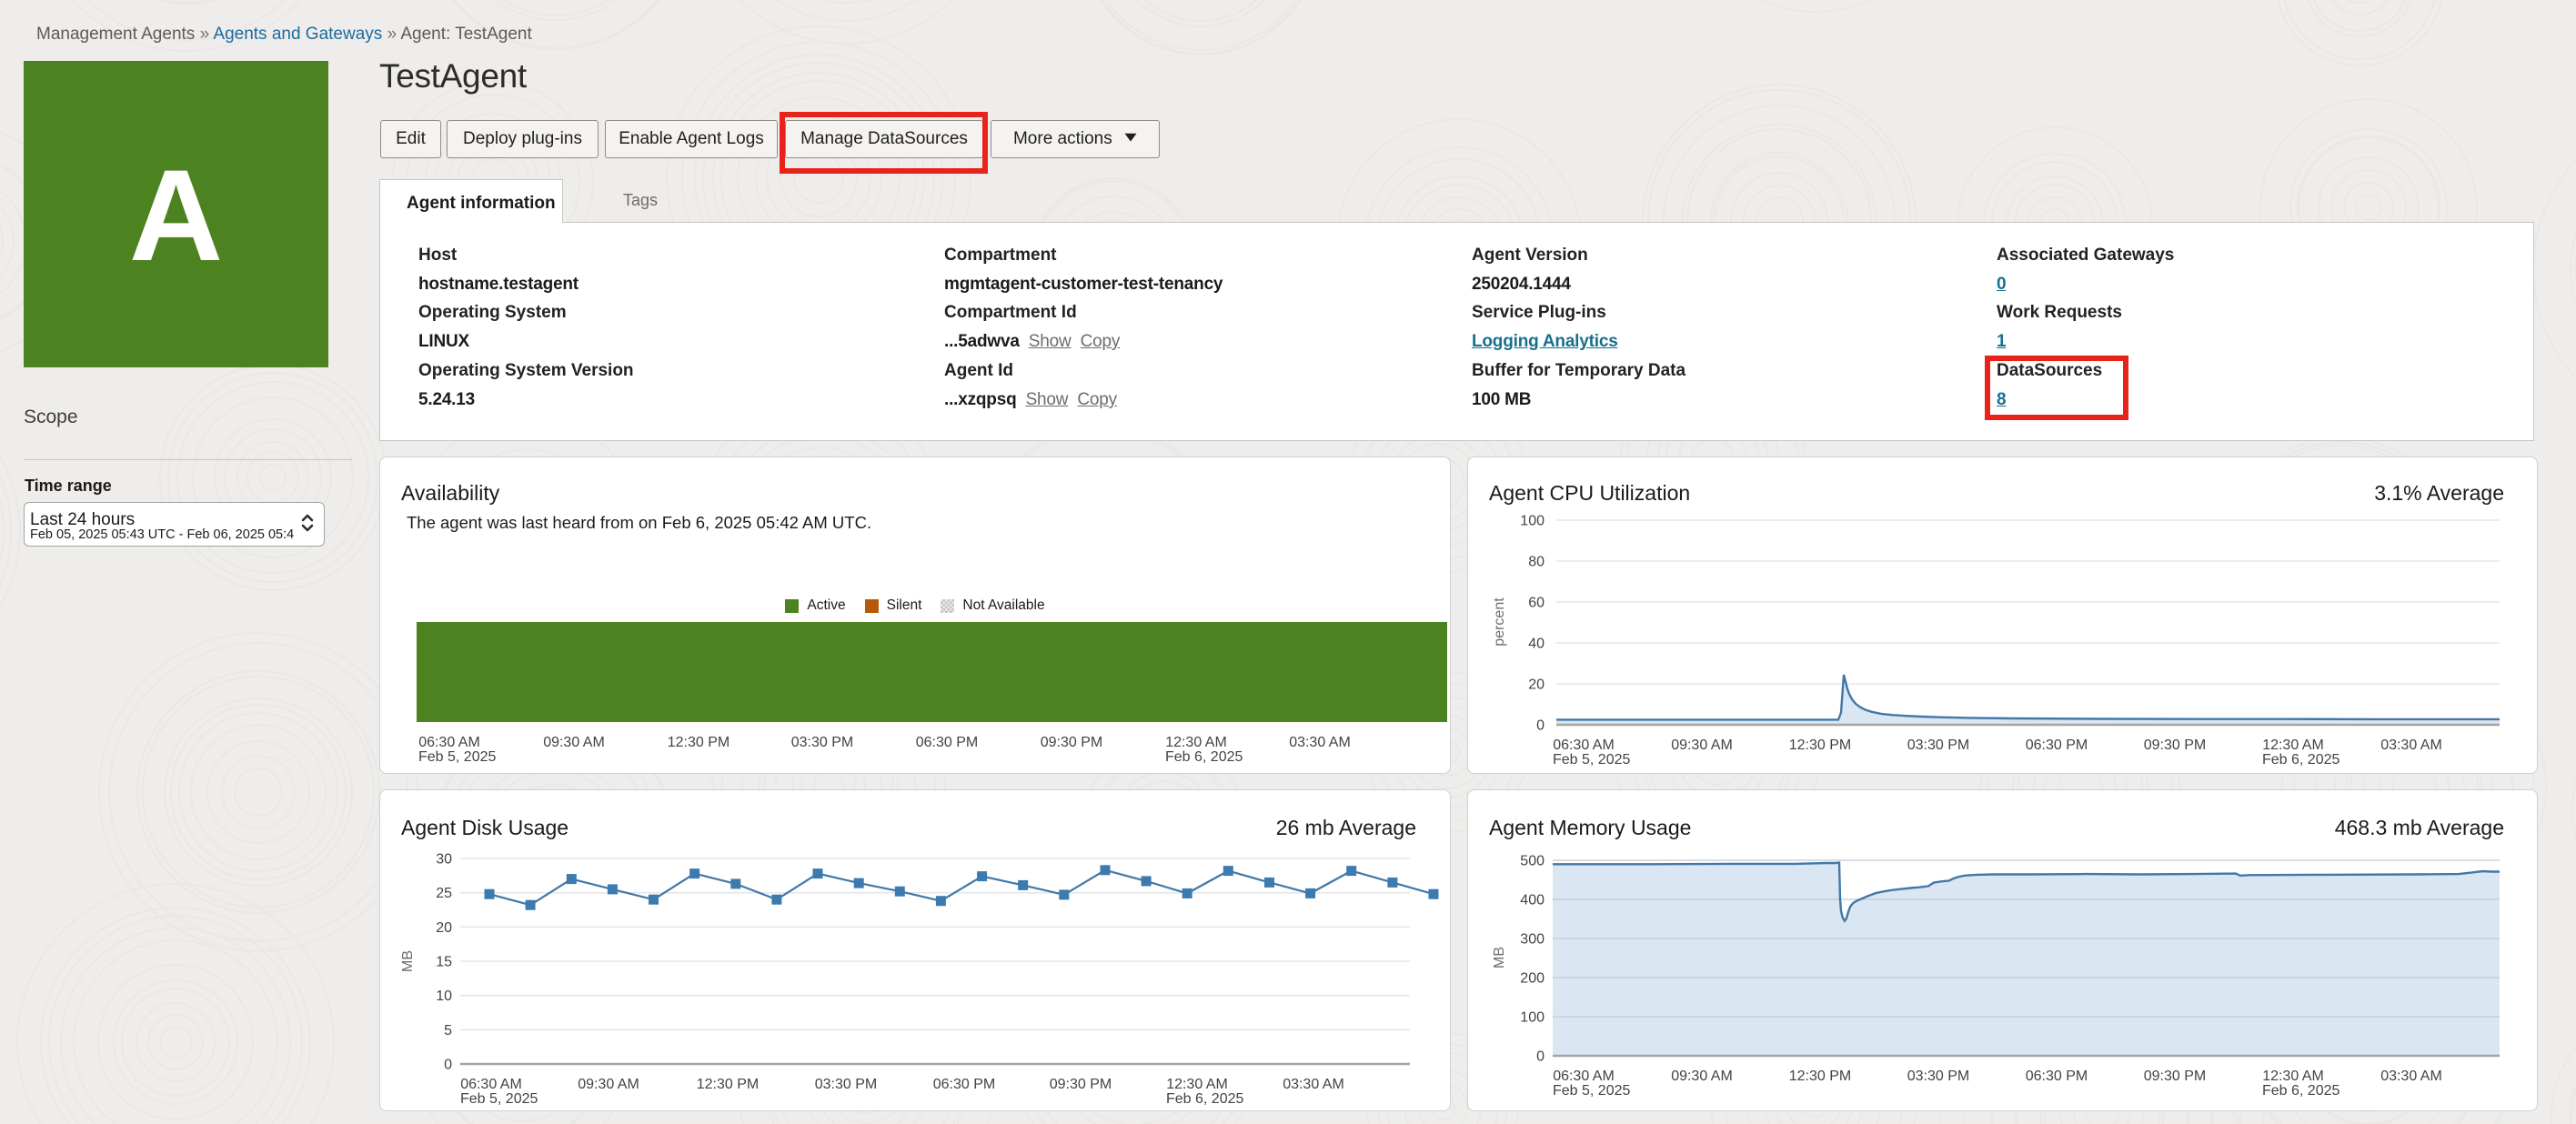 The image size is (2576, 1124). What do you see at coordinates (1536, 644) in the screenshot?
I see `svg-text: 40` at bounding box center [1536, 644].